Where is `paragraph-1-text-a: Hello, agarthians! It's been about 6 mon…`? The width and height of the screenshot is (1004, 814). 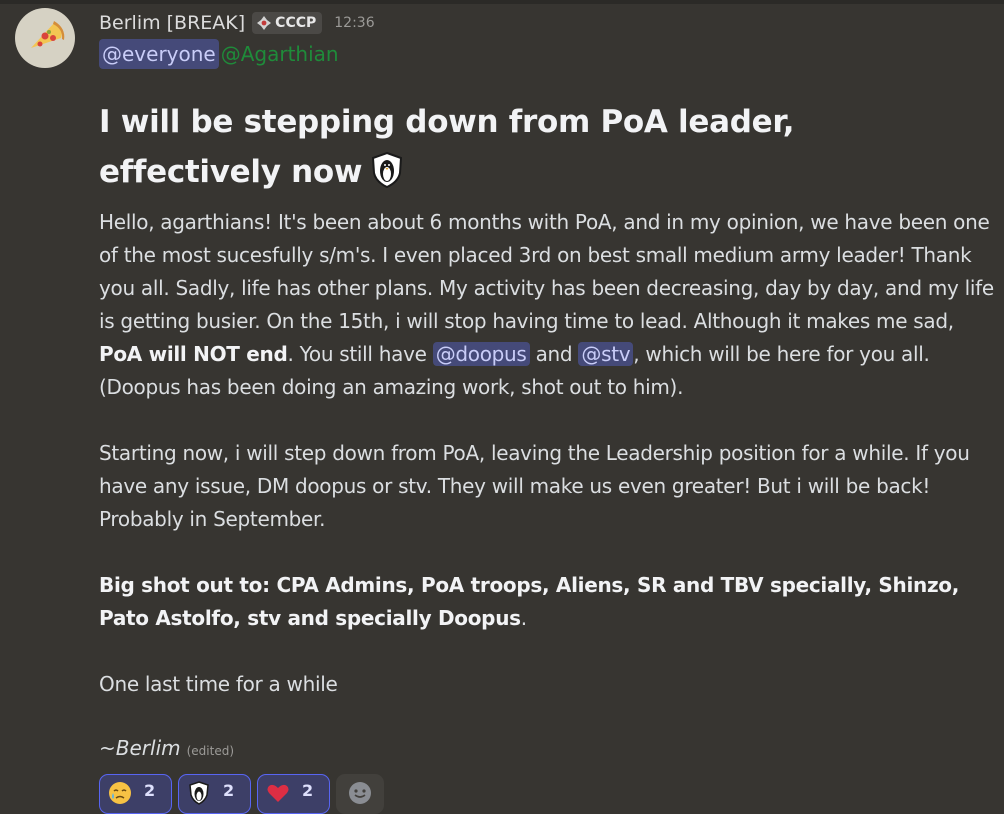 paragraph-1-text-a: Hello, agarthians! It's been about 6 mon… is located at coordinates (546, 271).